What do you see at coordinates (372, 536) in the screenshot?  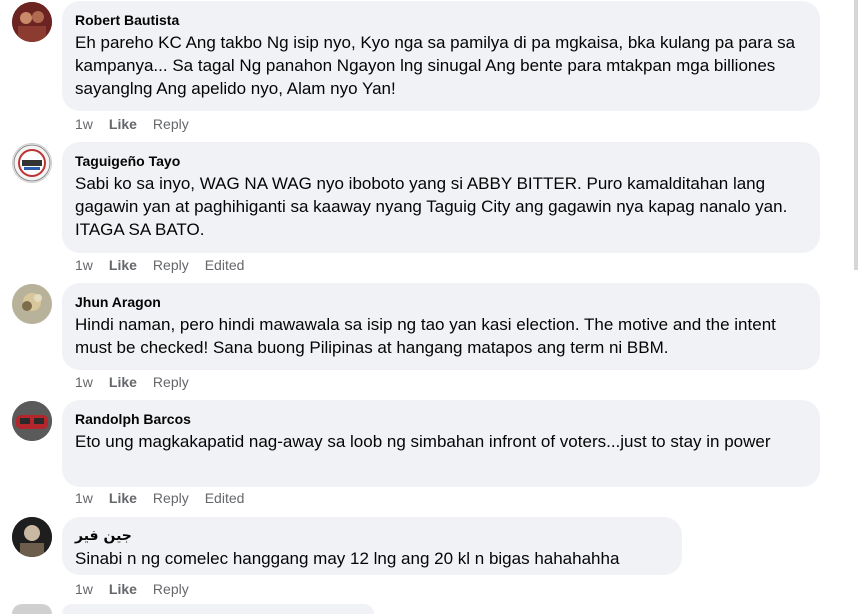 I see `author-name: جين فير` at bounding box center [372, 536].